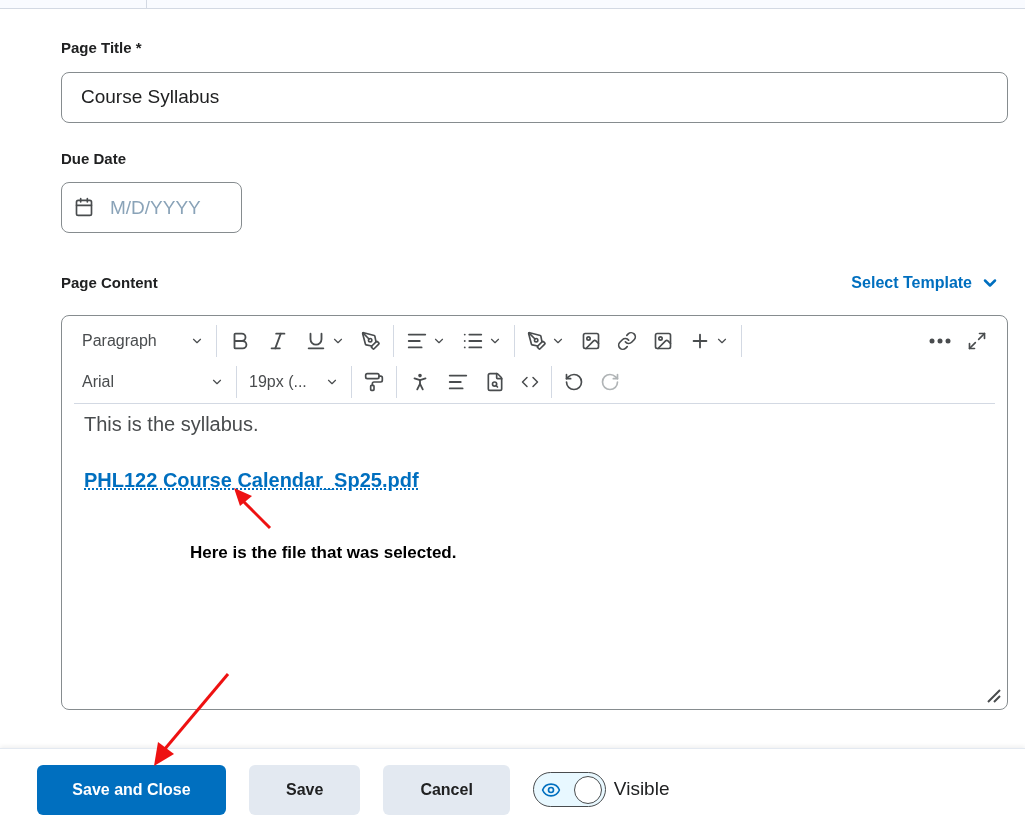 Image resolution: width=1025 pixels, height=830 pixels. I want to click on toggle-knob, so click(587, 789).